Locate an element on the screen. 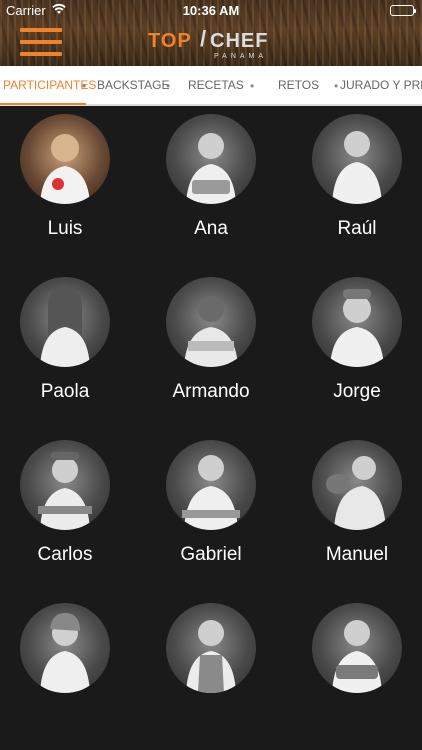 The height and width of the screenshot is (750, 422). clock: 10:36 AM is located at coordinates (211, 10).